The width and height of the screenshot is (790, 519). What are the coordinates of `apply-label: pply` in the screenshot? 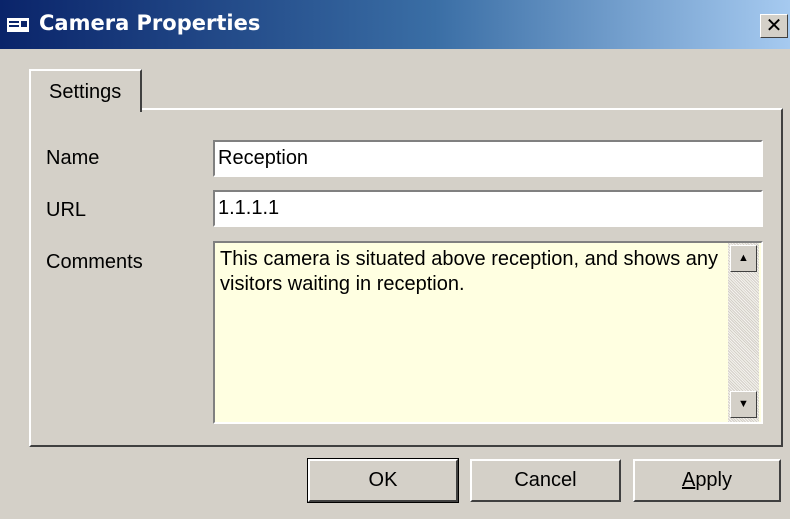 It's located at (714, 480).